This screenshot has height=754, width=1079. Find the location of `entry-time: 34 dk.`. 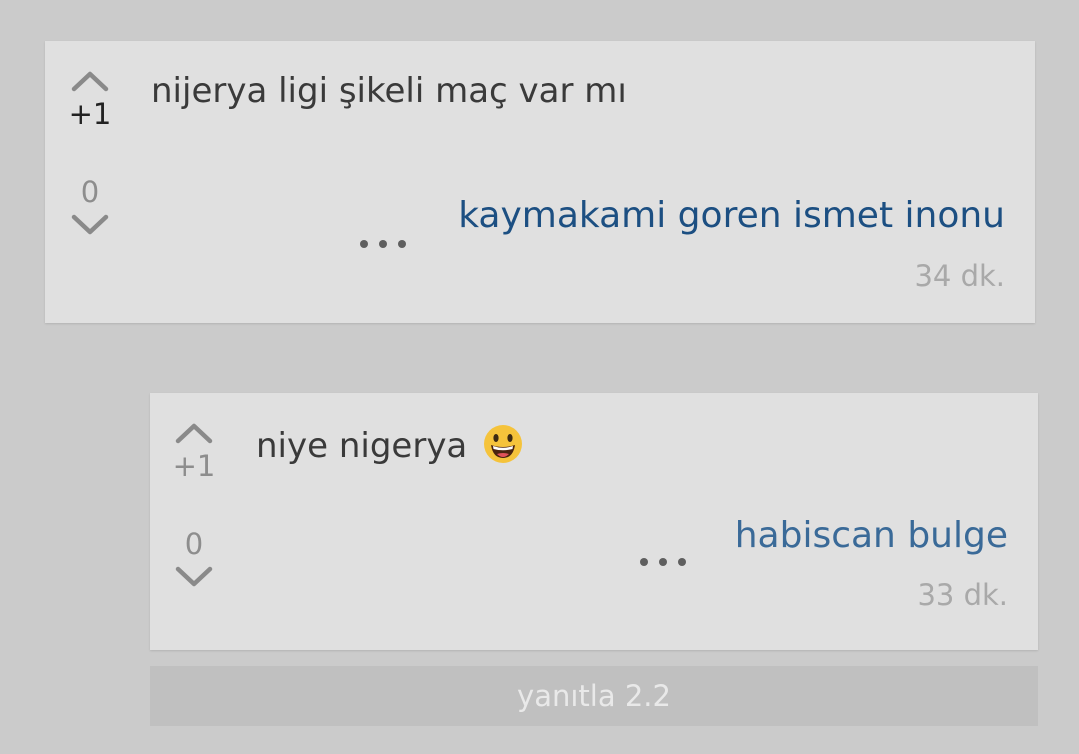

entry-time: 34 dk. is located at coordinates (959, 276).